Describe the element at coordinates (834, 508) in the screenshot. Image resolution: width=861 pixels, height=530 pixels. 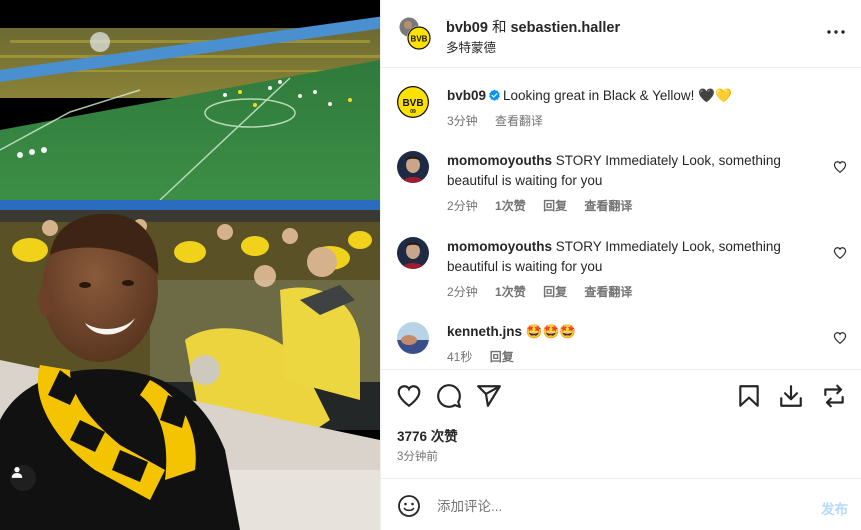
I see `post-comment-button: 发布` at that location.